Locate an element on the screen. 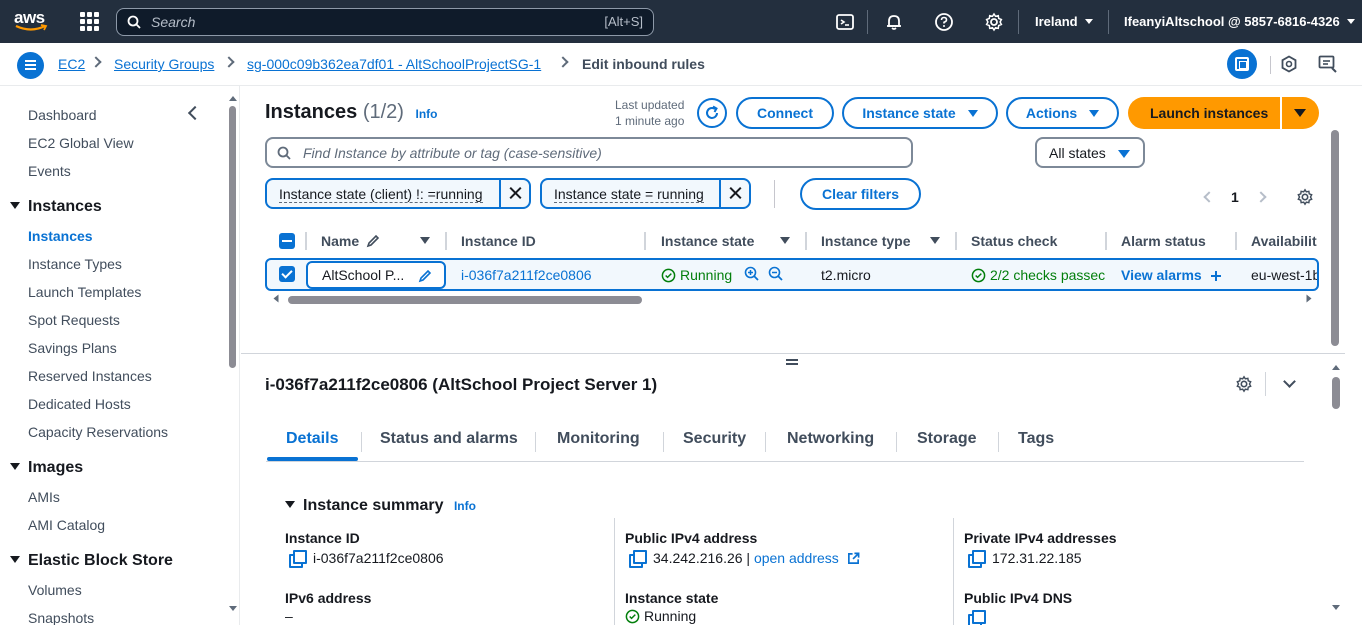 This screenshot has width=1362, height=625. region-selector: Ireland is located at coordinates (1064, 21).